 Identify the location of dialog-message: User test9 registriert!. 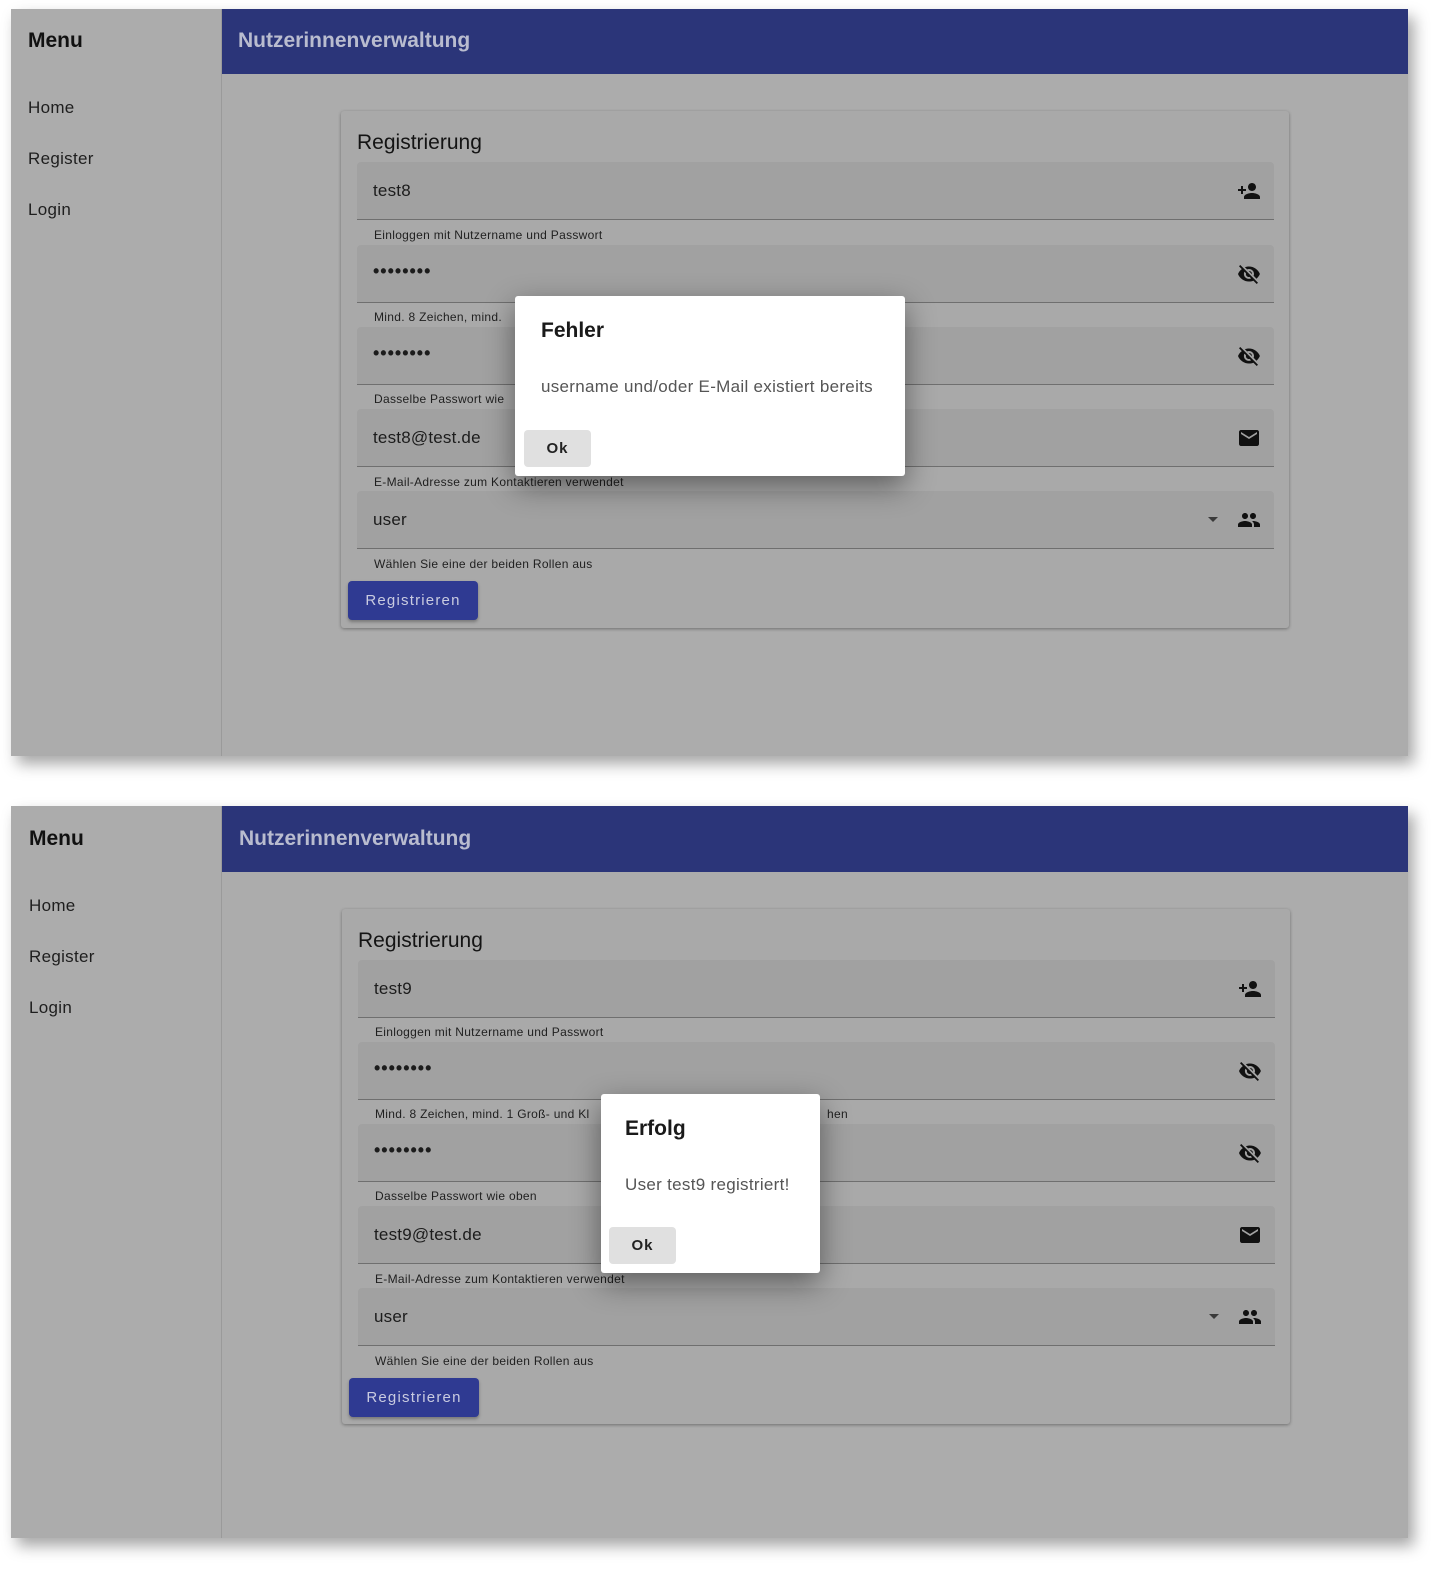
(707, 1184).